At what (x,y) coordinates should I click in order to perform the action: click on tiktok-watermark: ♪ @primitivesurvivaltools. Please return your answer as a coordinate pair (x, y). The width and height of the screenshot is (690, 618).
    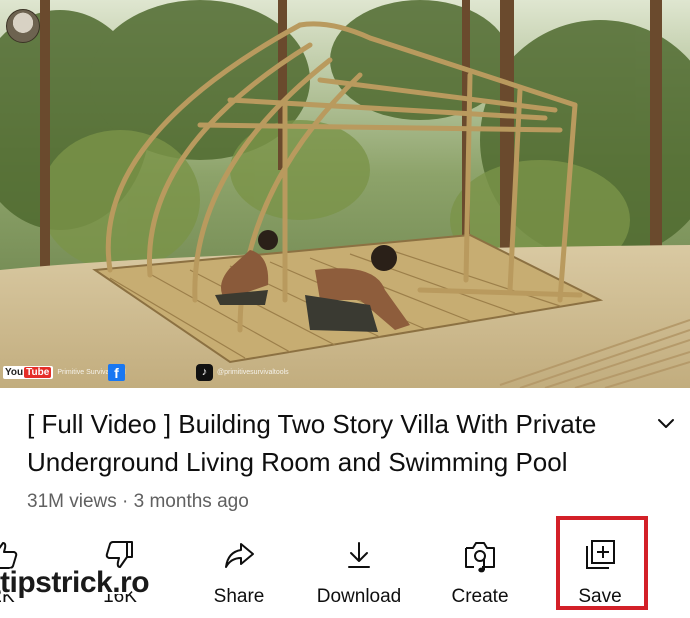
    Looking at the image, I should click on (242, 372).